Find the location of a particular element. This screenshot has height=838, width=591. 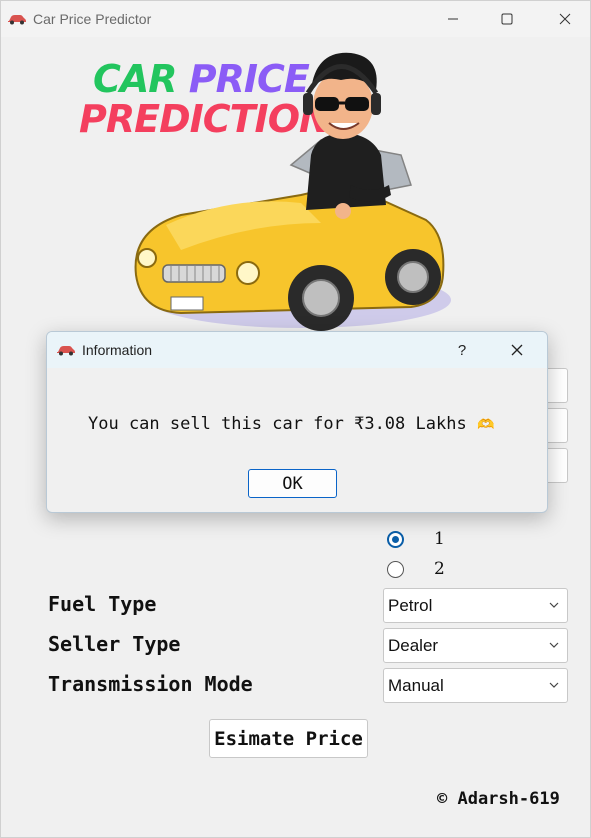

close-button is located at coordinates (565, 19).